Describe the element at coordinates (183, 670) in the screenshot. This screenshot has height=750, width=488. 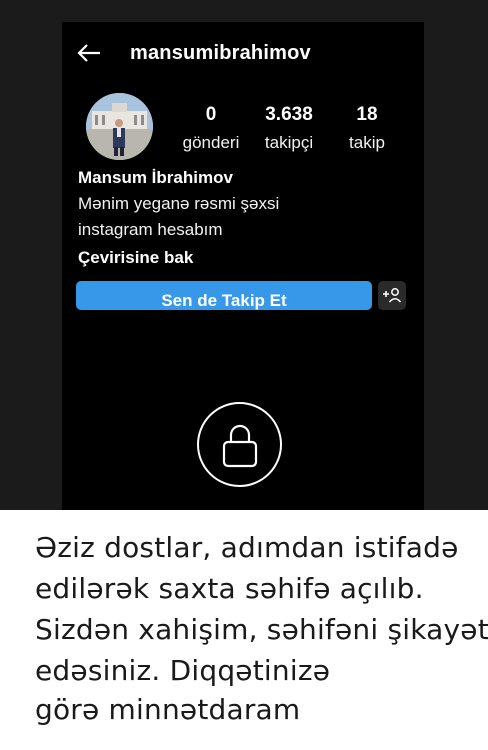
I see `caption-line-4: edəsiniz. Diqqətinizə` at that location.